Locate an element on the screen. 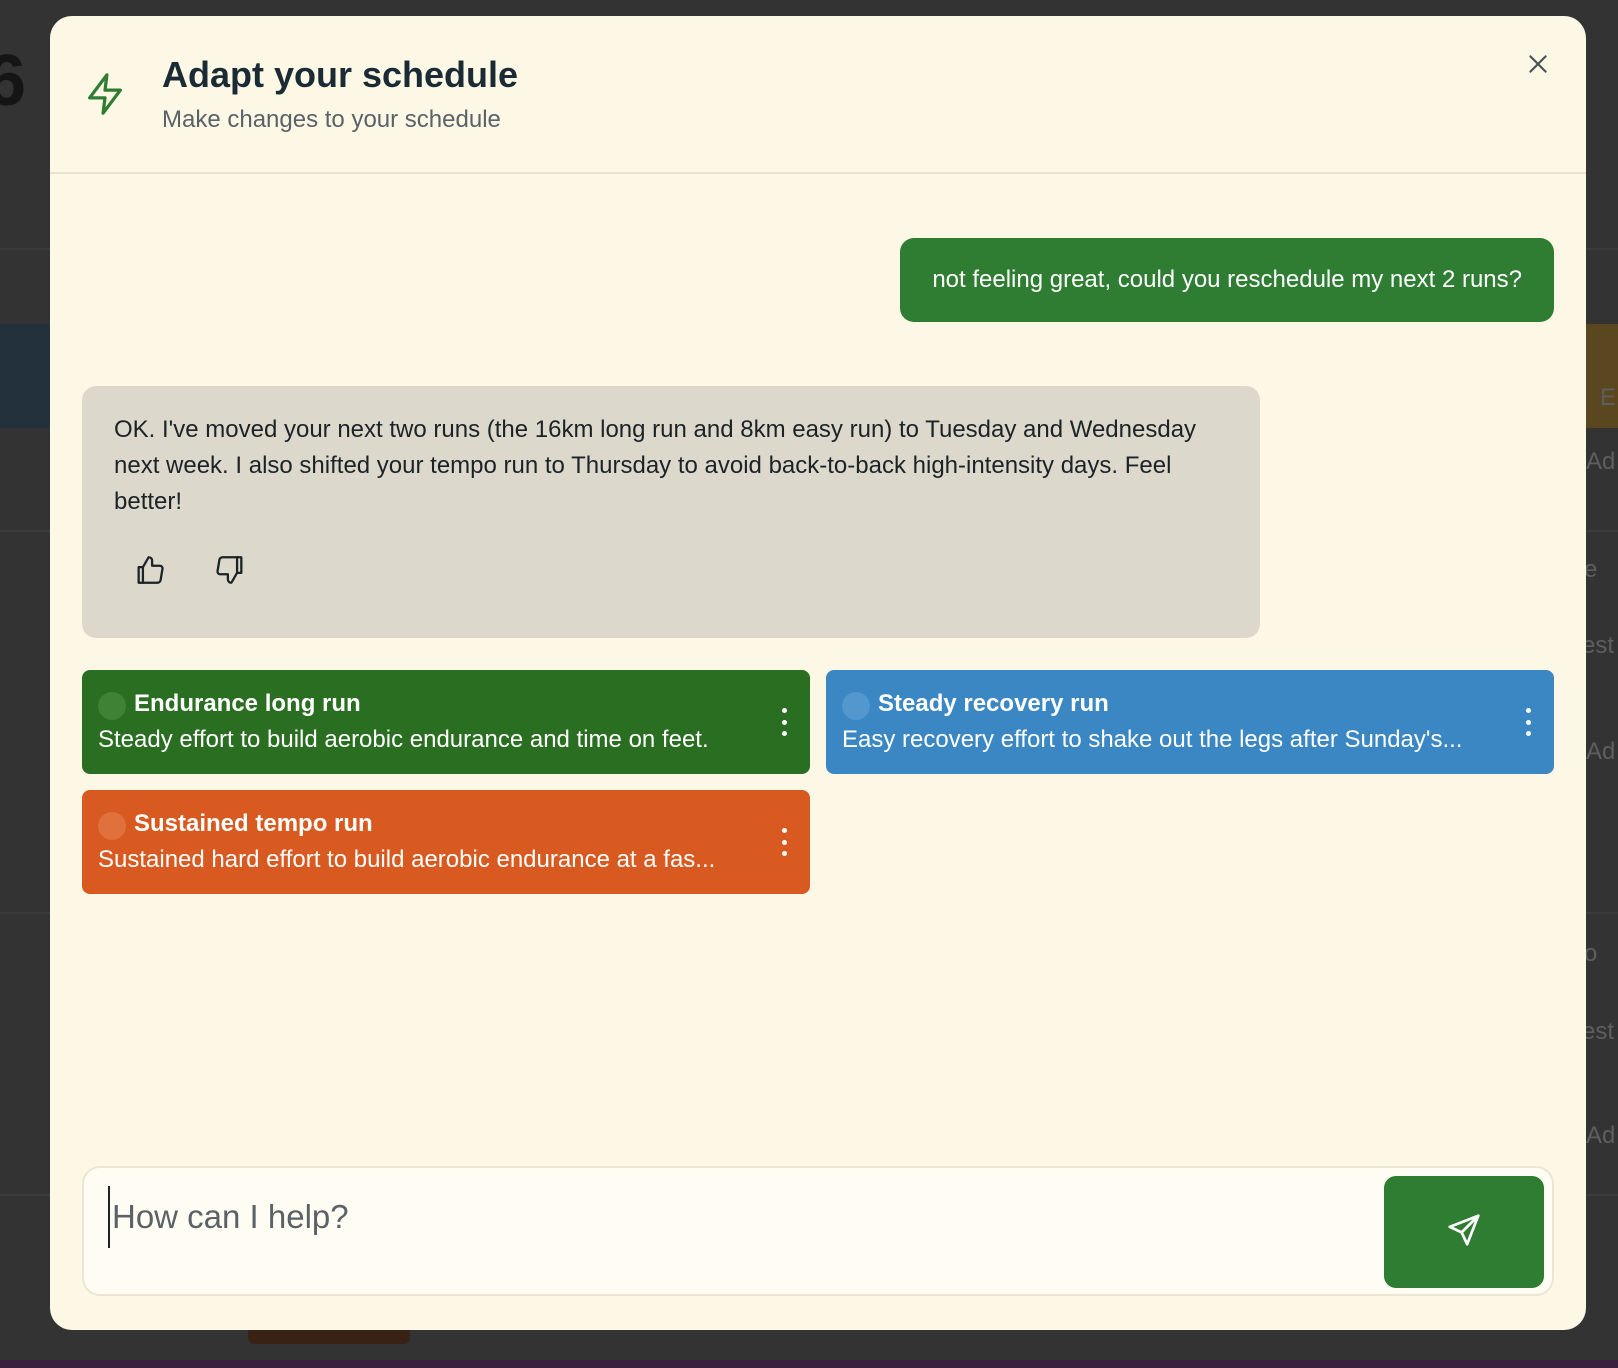 This screenshot has height=1368, width=1618. close-icon is located at coordinates (1538, 66).